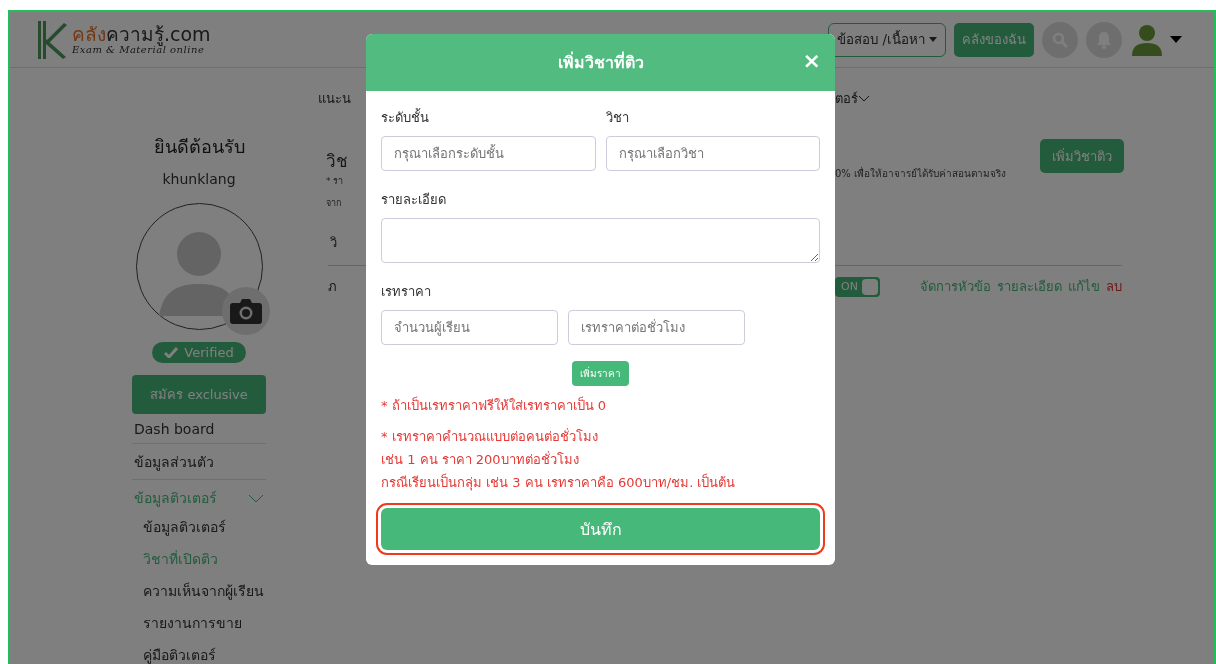 Image resolution: width=1216 pixels, height=664 pixels. What do you see at coordinates (199, 527) in the screenshot?
I see `sidebar-subitem: ข้อมูลติวเตอร์` at bounding box center [199, 527].